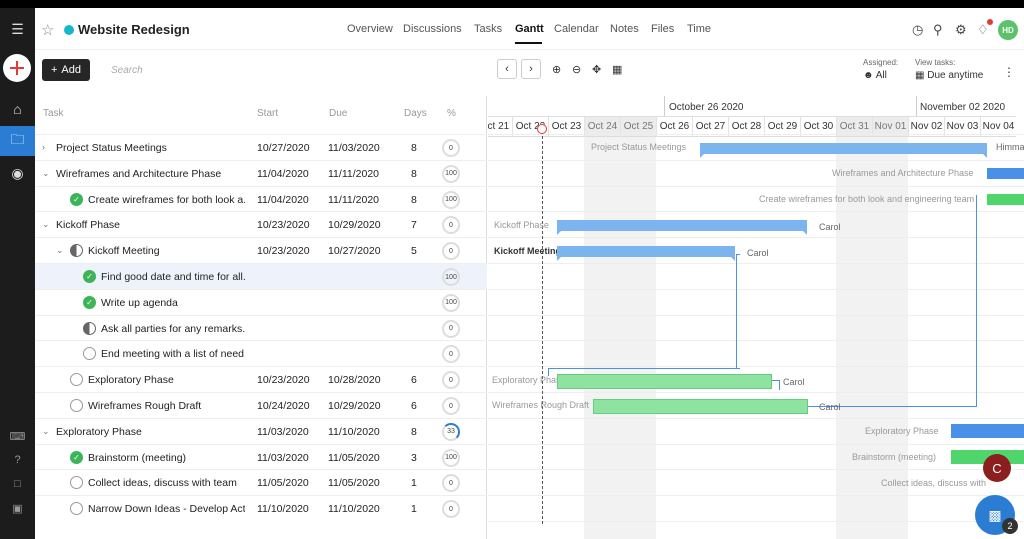 The image size is (1024, 539). I want to click on tab-tasks: Tasks, so click(488, 29).